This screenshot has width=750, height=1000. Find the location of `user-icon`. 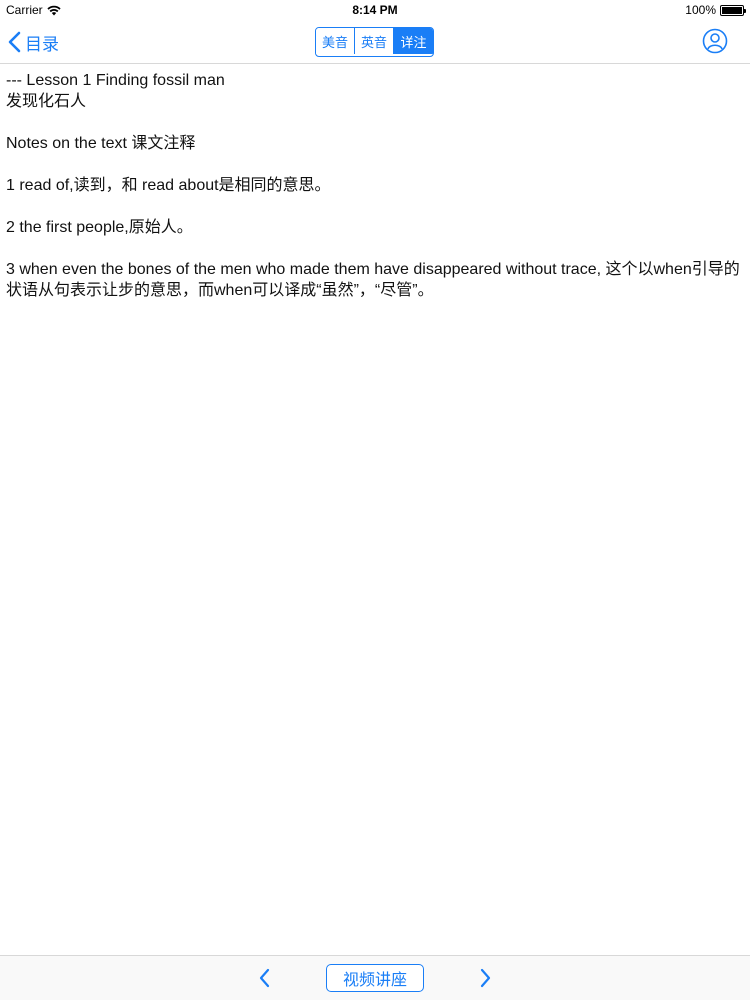

user-icon is located at coordinates (715, 41).